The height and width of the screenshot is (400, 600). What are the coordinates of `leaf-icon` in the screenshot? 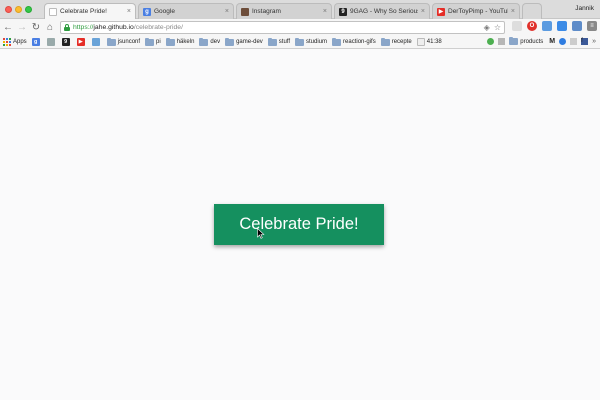 It's located at (491, 41).